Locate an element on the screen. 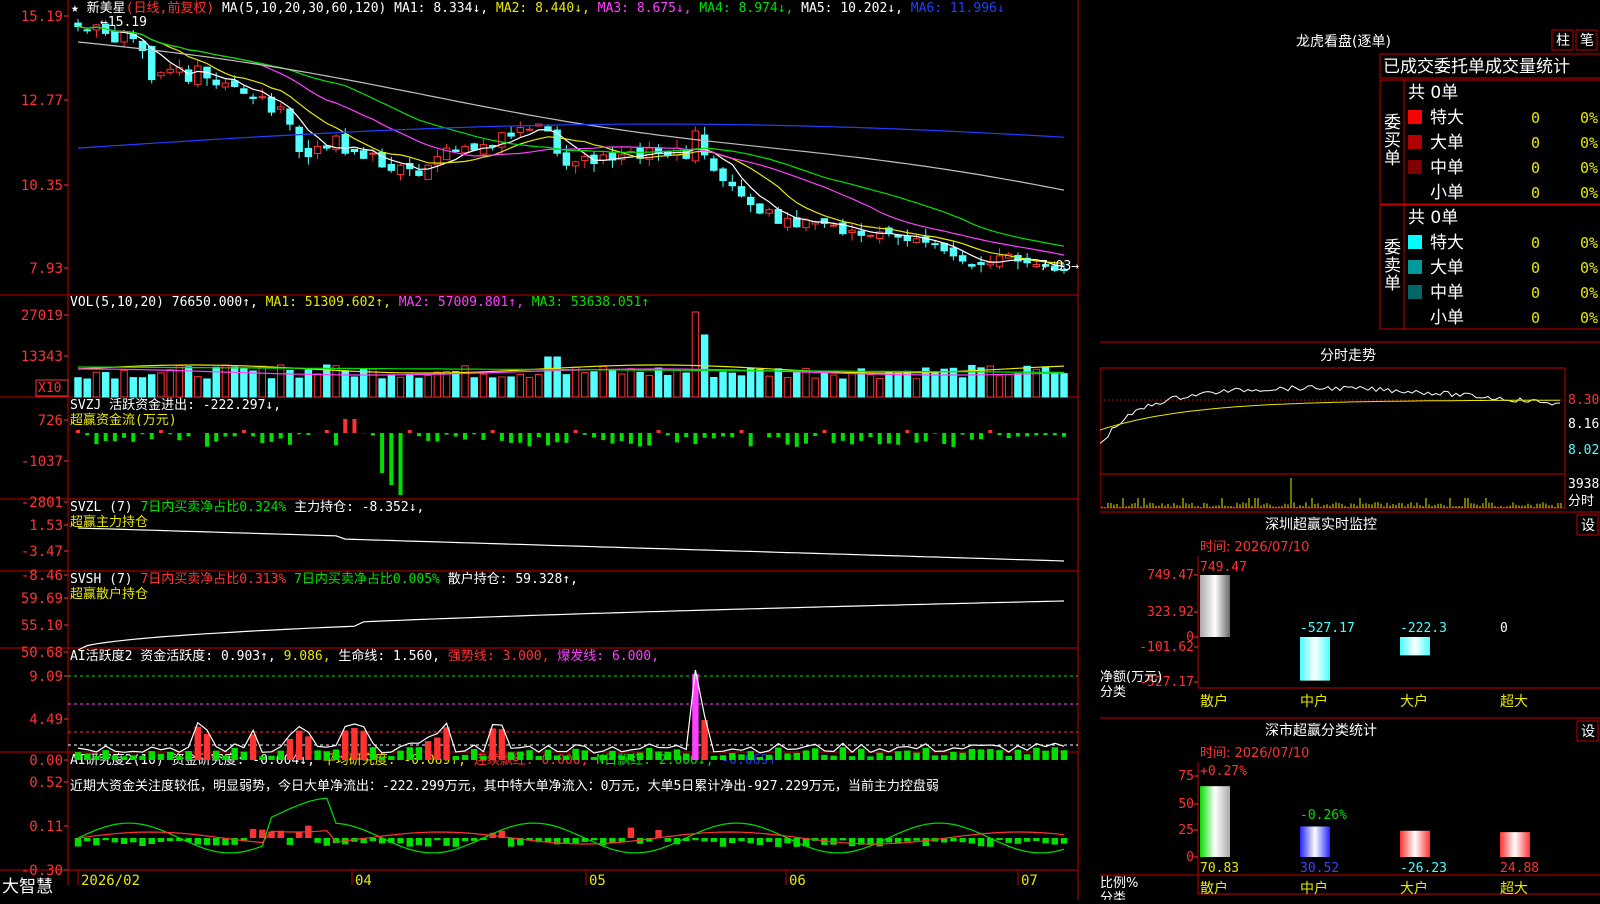 The width and height of the screenshot is (1600, 904). longhu-title: 龙虎看盘(逐单) is located at coordinates (1343, 41).